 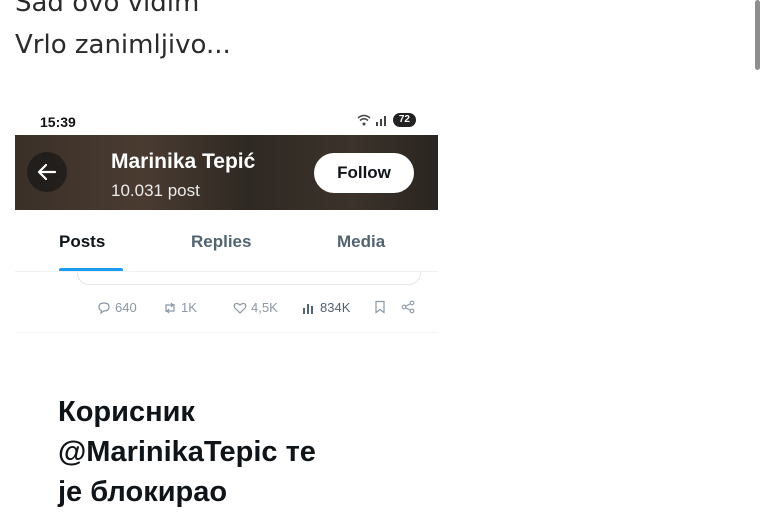 What do you see at coordinates (335, 307) in the screenshot?
I see `view-count: 834K` at bounding box center [335, 307].